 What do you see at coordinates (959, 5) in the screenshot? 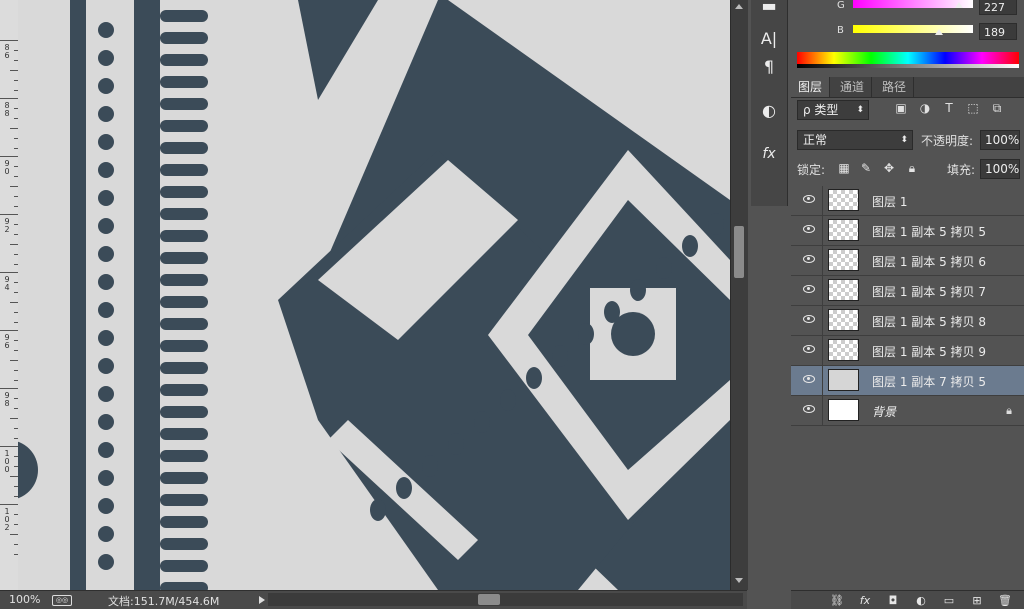
I see `green-slider-handle` at bounding box center [959, 5].